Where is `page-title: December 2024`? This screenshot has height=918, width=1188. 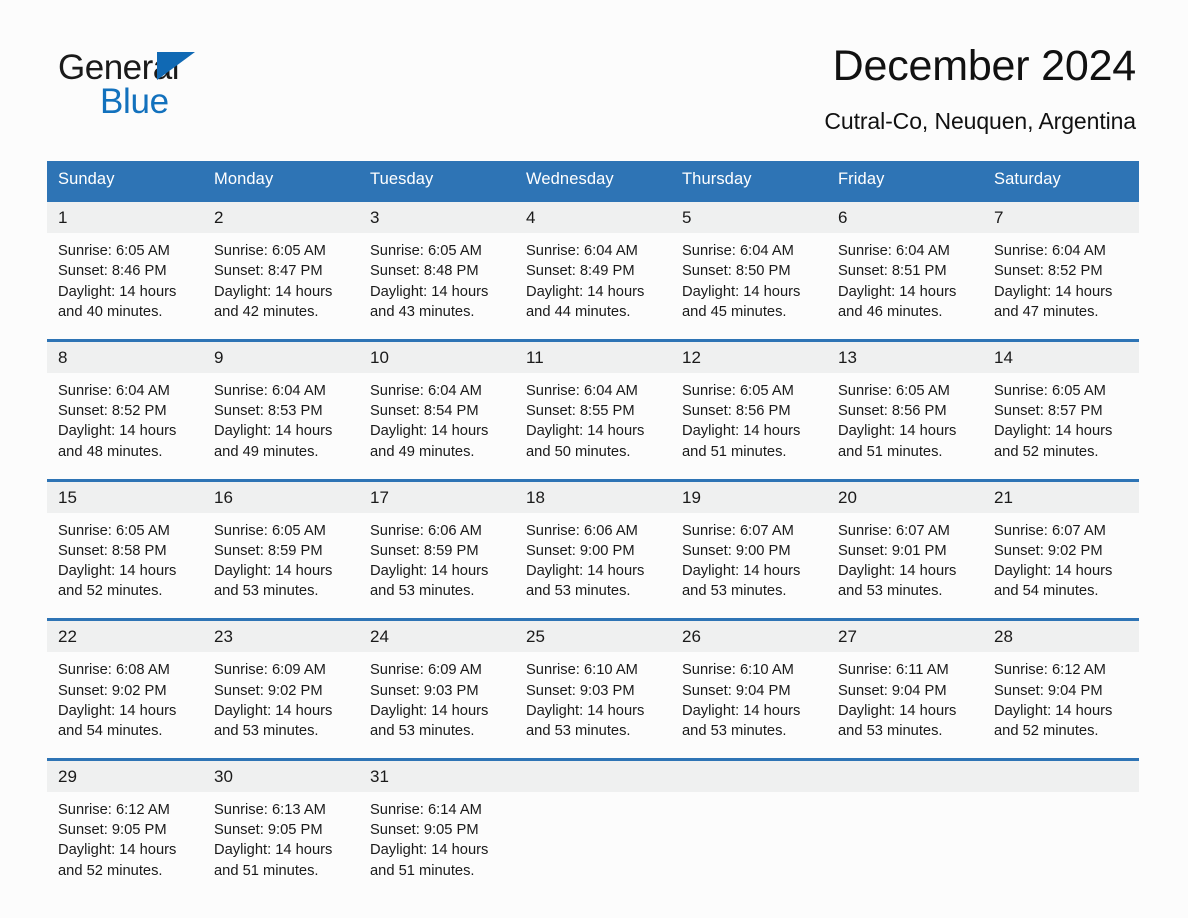
page-title: December 2024 is located at coordinates (984, 66).